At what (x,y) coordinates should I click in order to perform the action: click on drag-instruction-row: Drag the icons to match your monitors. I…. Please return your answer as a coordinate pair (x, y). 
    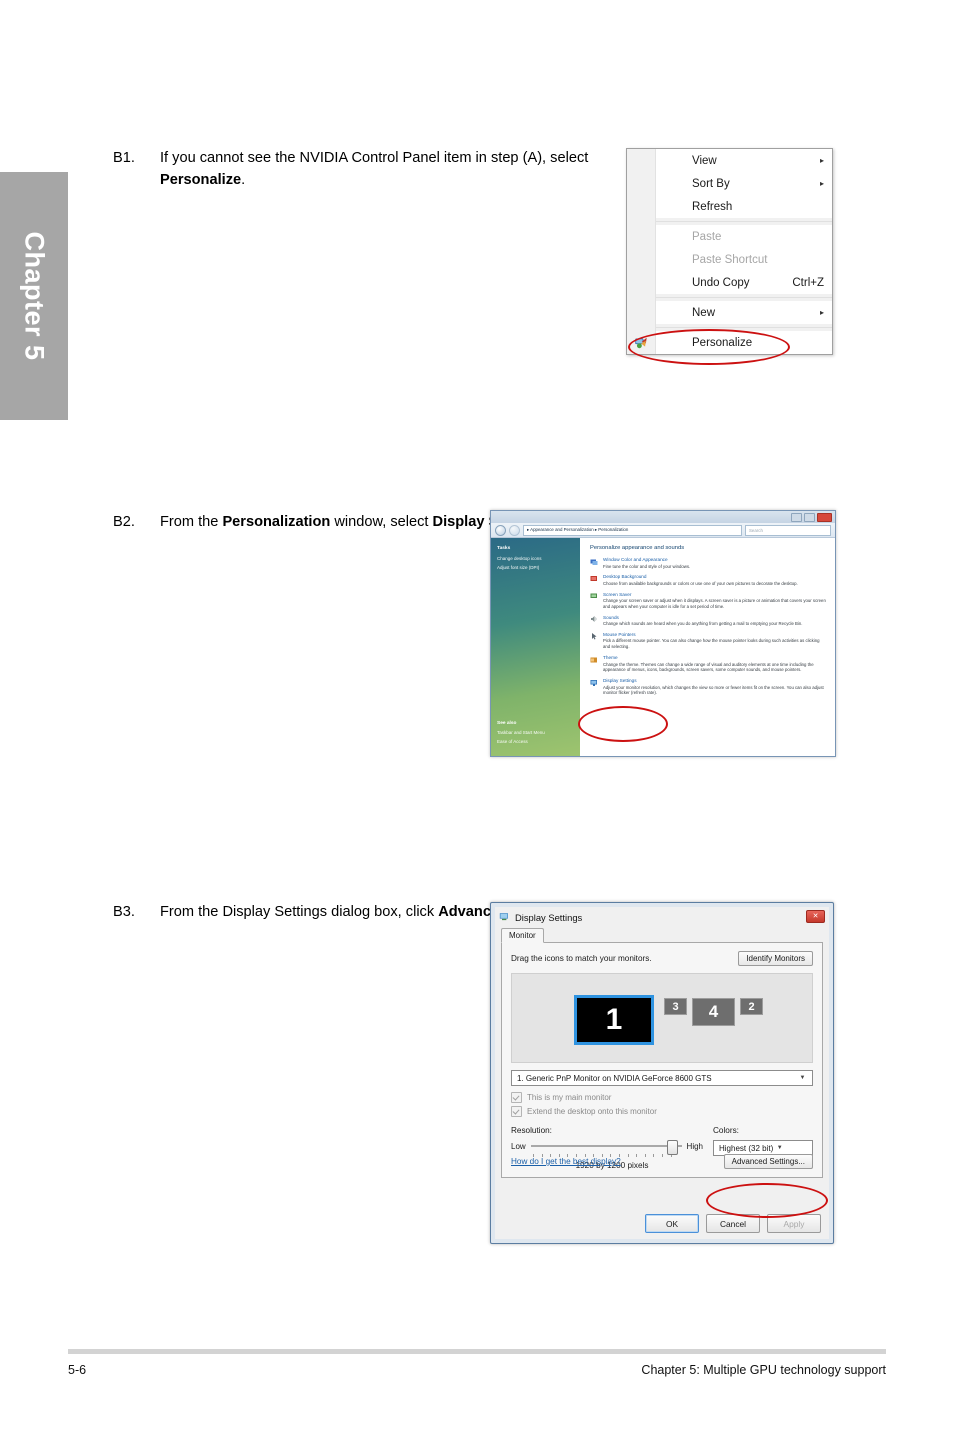
    Looking at the image, I should click on (662, 958).